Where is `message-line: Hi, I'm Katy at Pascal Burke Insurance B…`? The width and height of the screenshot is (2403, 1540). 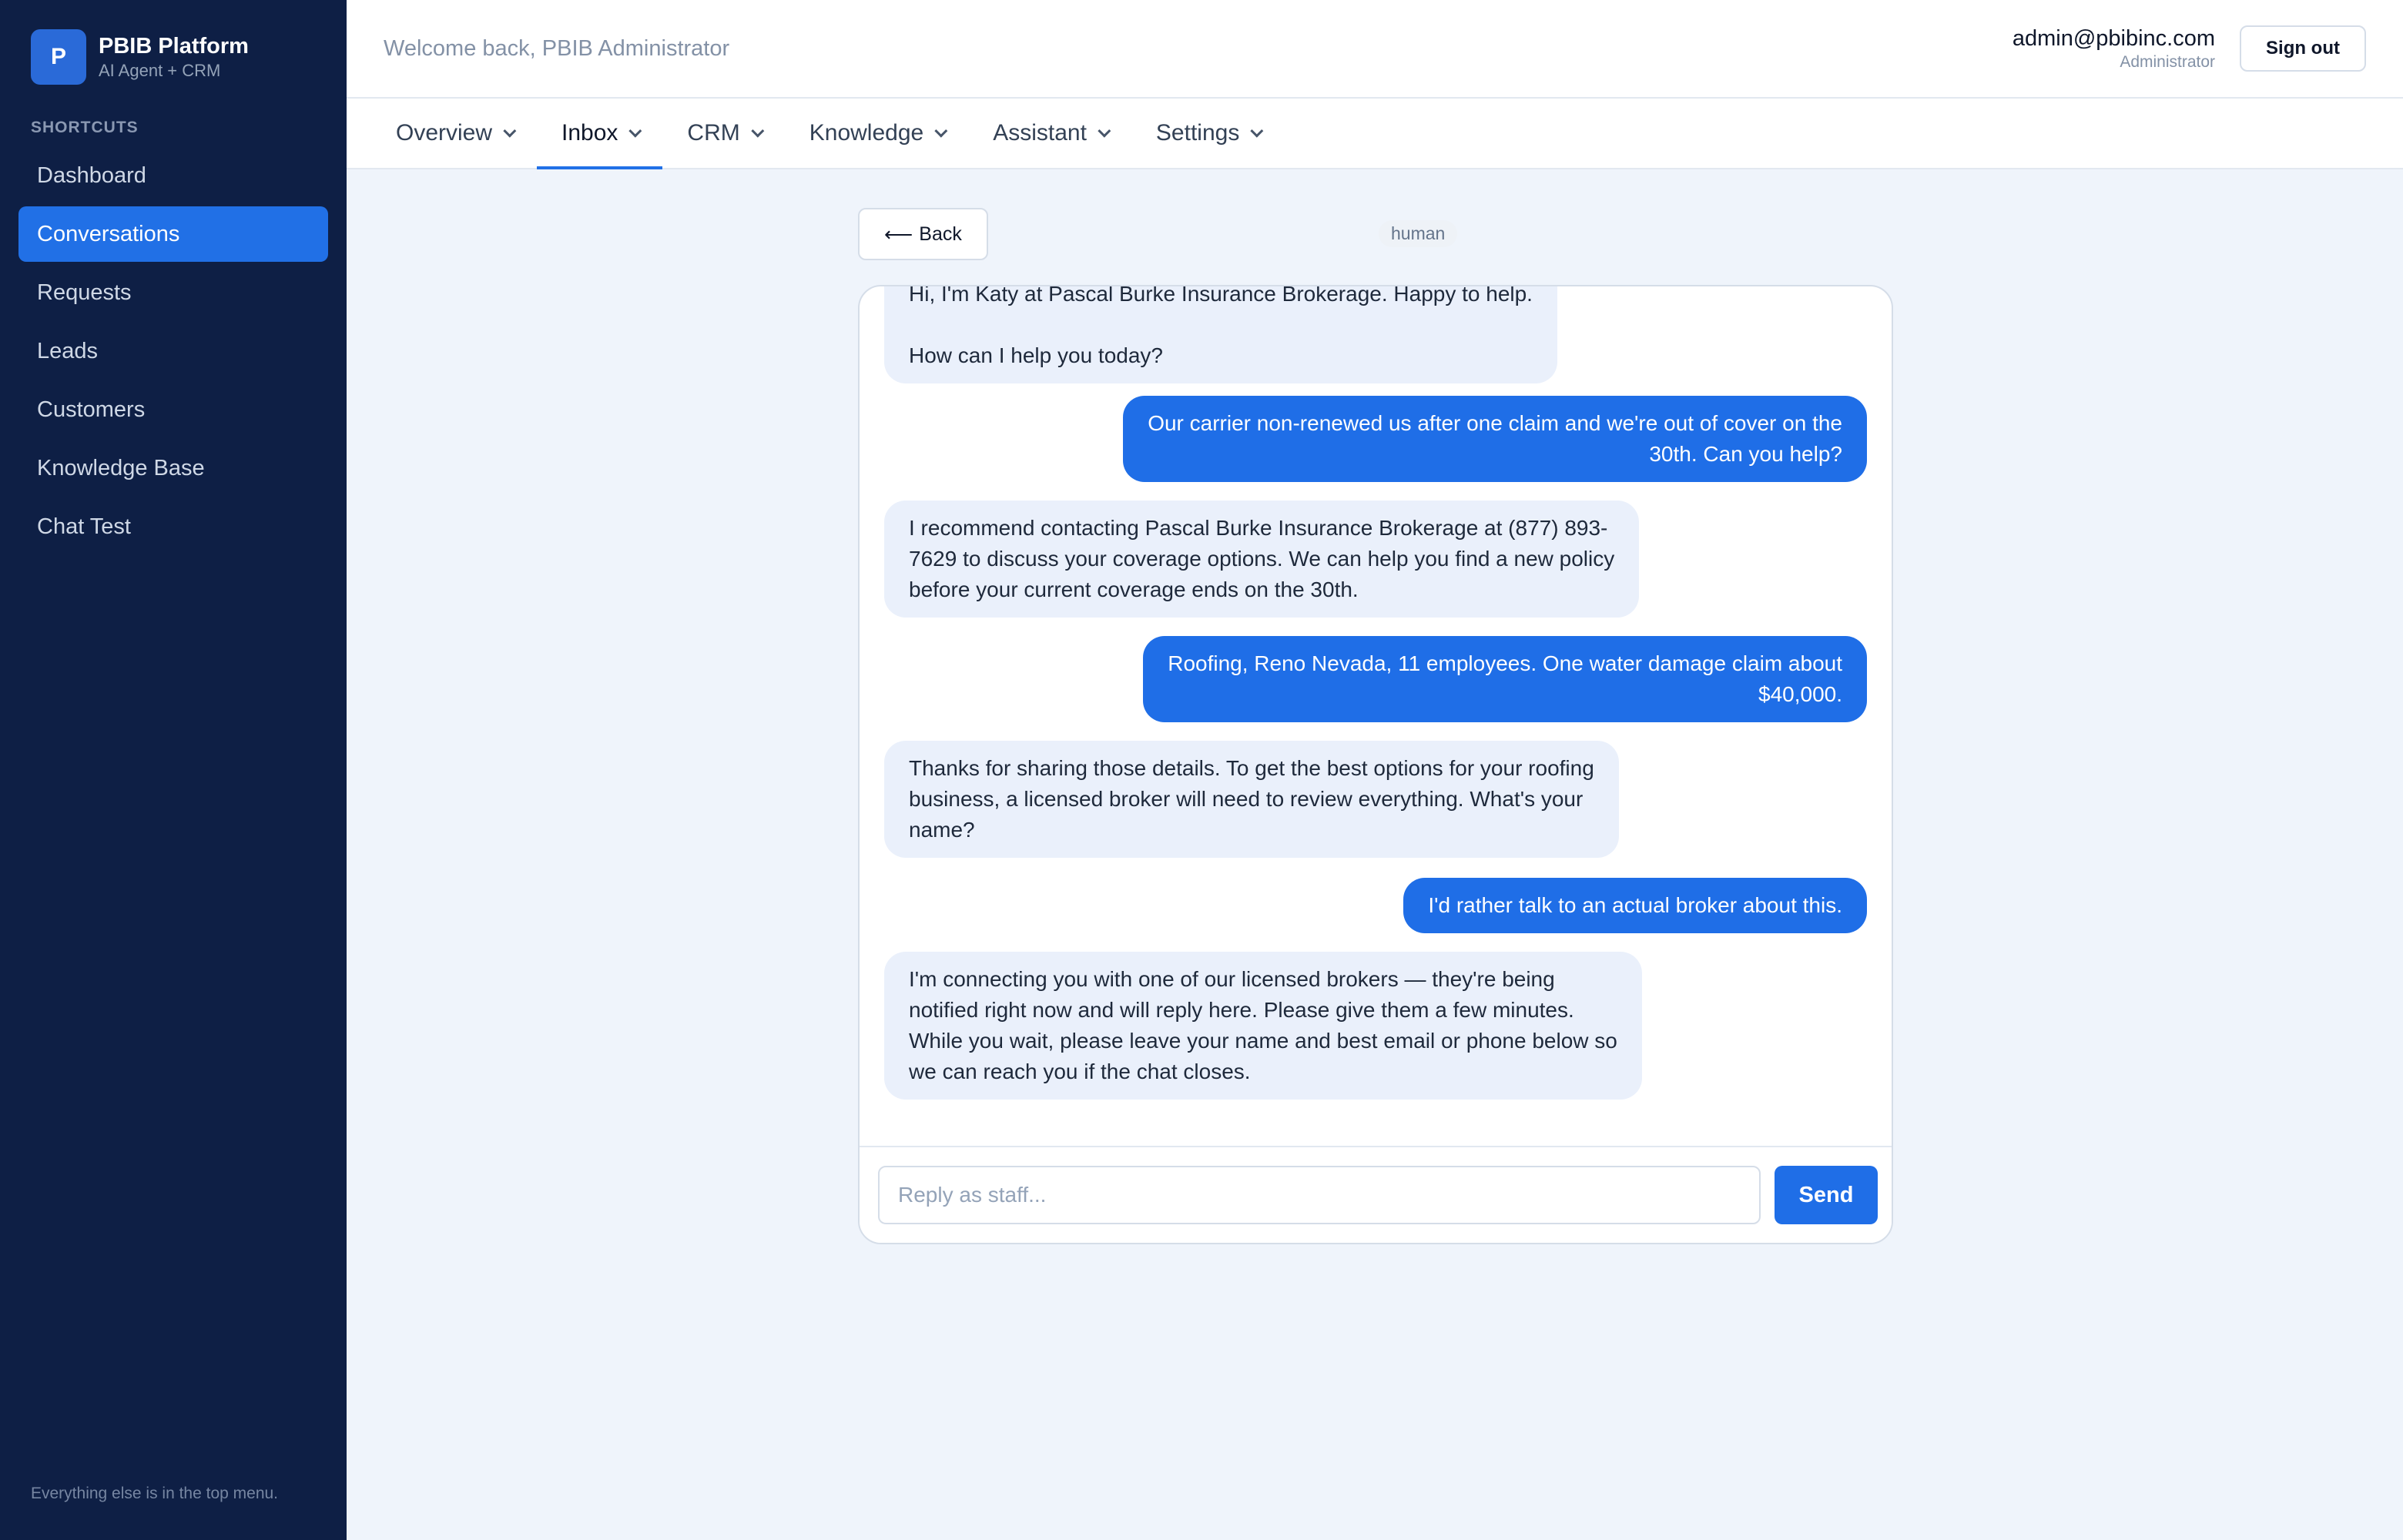
message-line: Hi, I'm Katy at Pascal Burke Insurance B… is located at coordinates (1221, 296).